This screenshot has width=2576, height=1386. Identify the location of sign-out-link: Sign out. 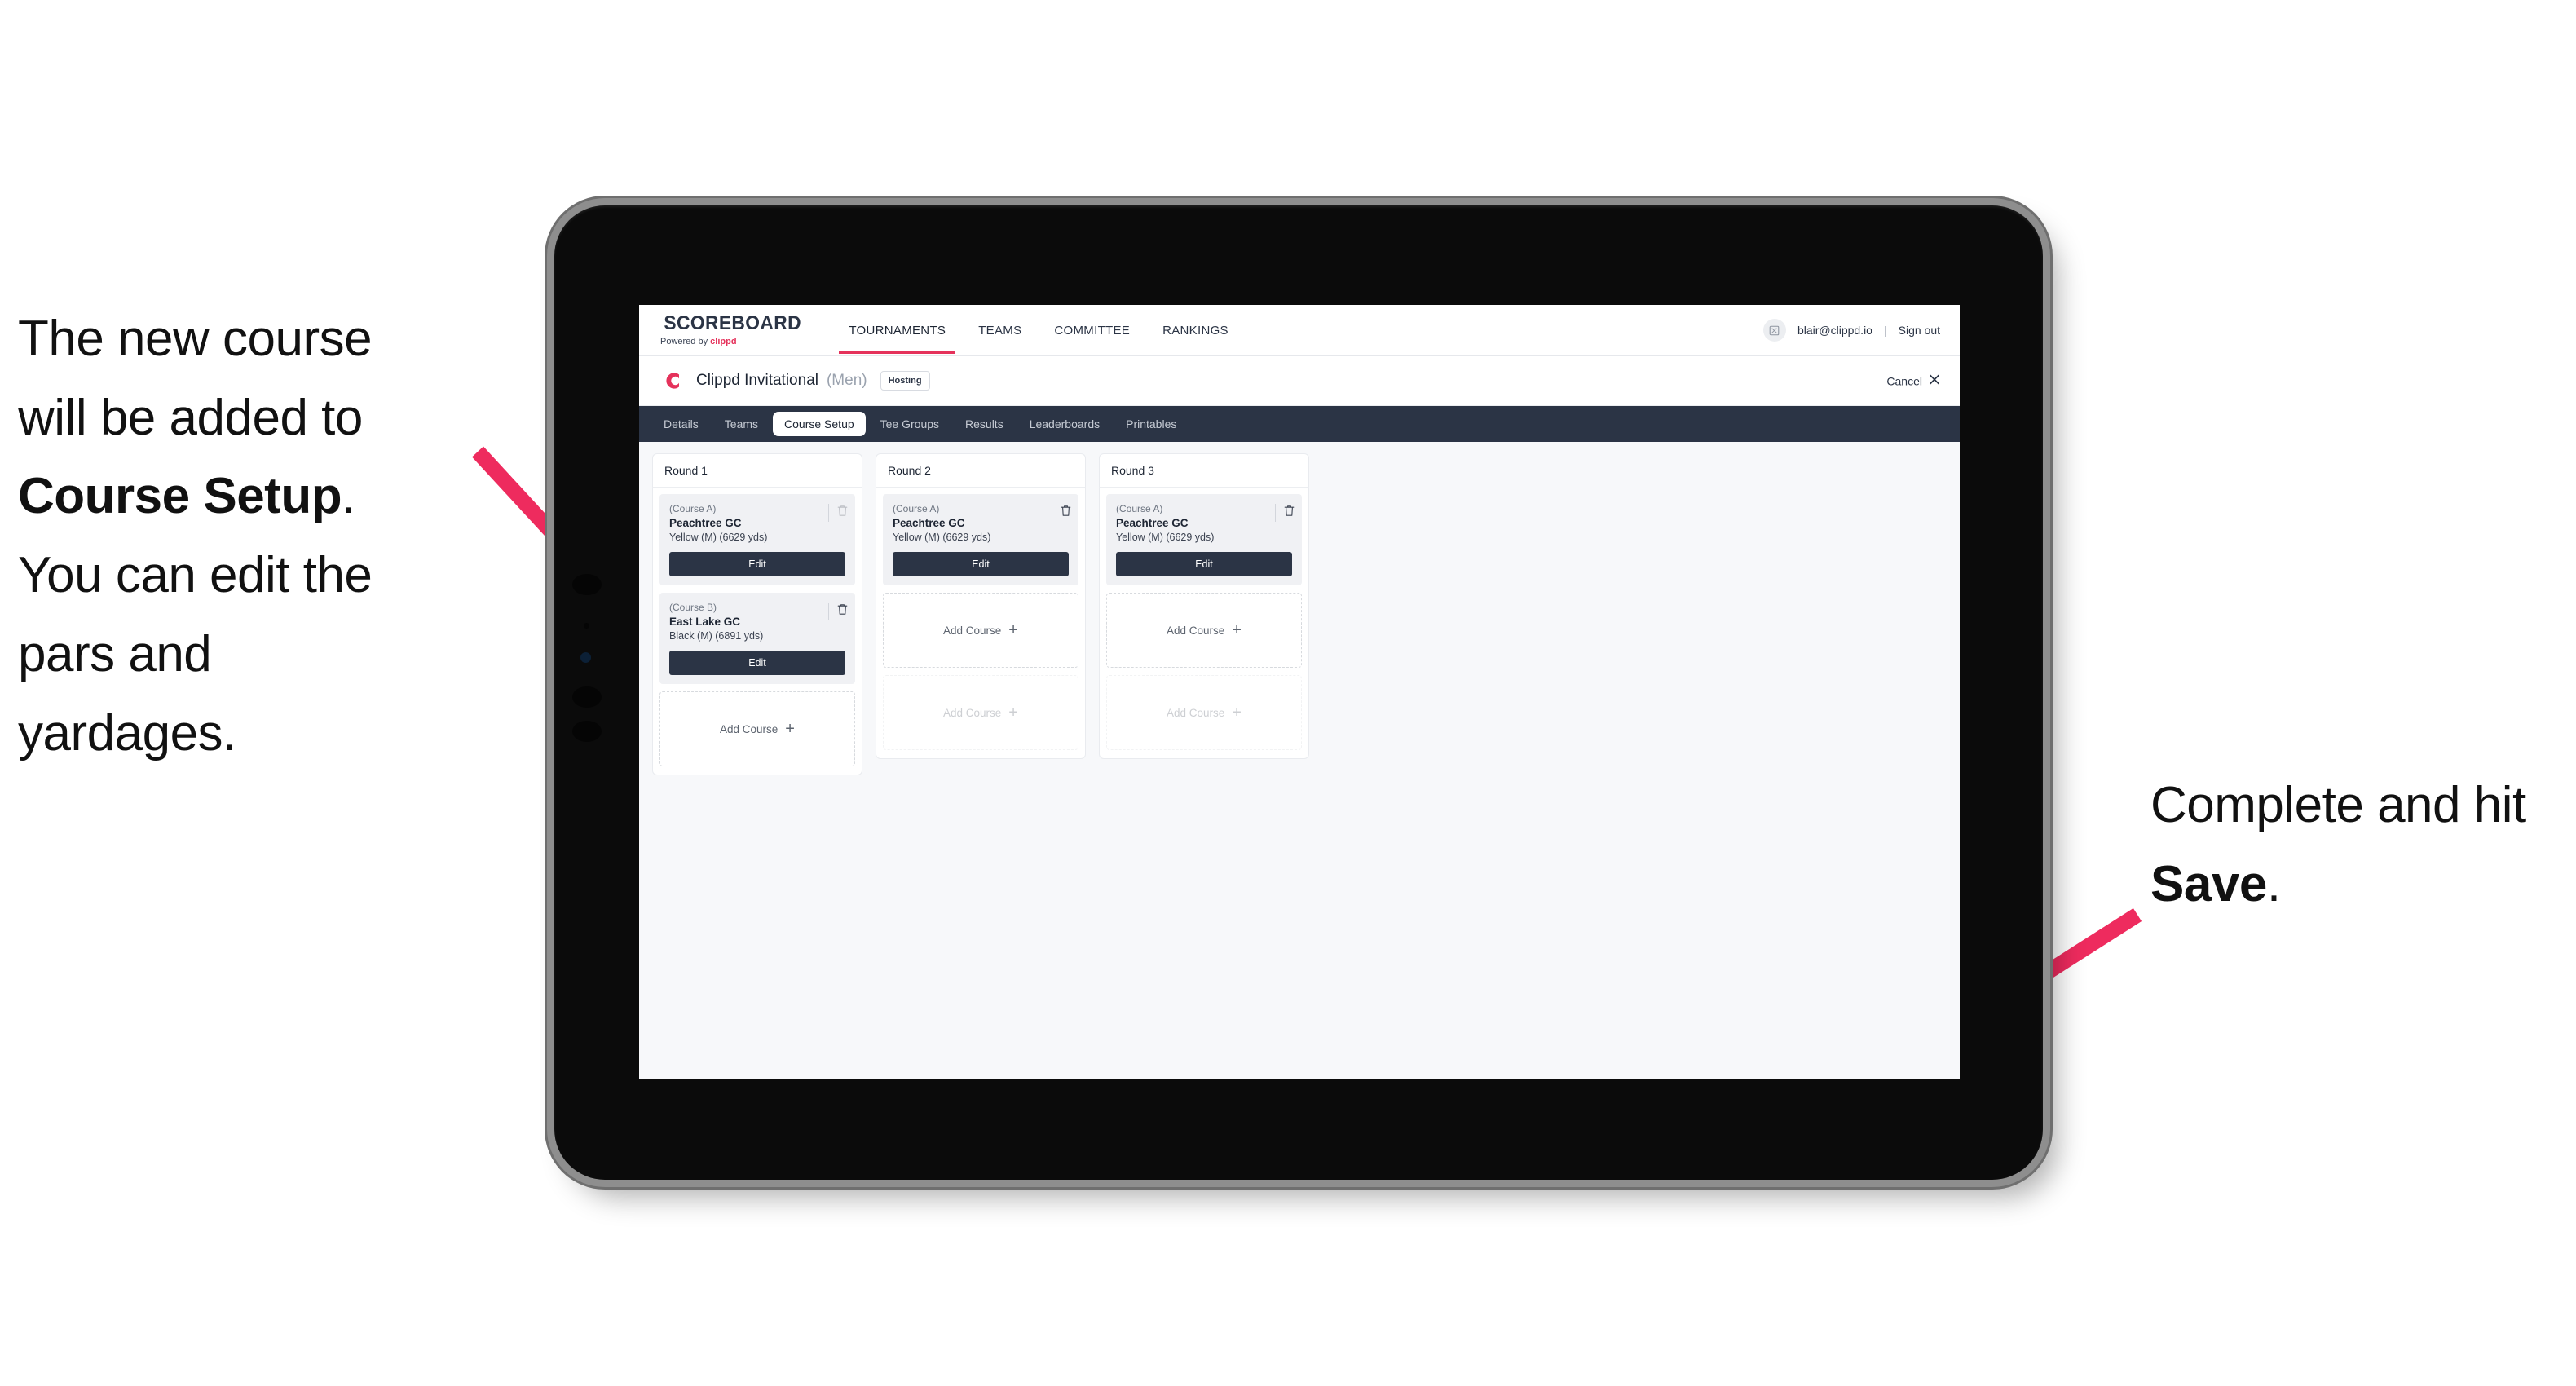
(1919, 330).